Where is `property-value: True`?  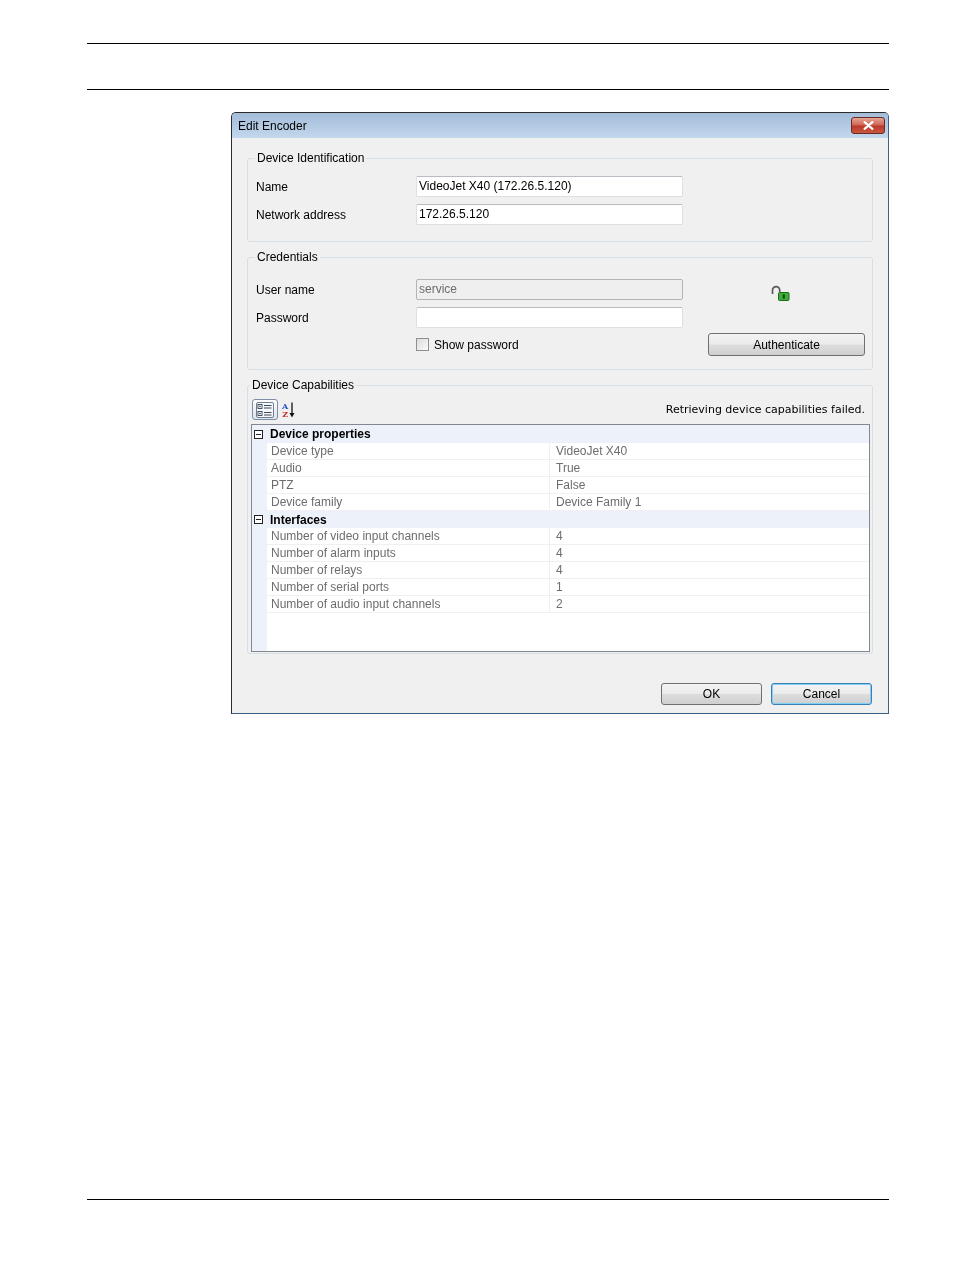 property-value: True is located at coordinates (709, 468).